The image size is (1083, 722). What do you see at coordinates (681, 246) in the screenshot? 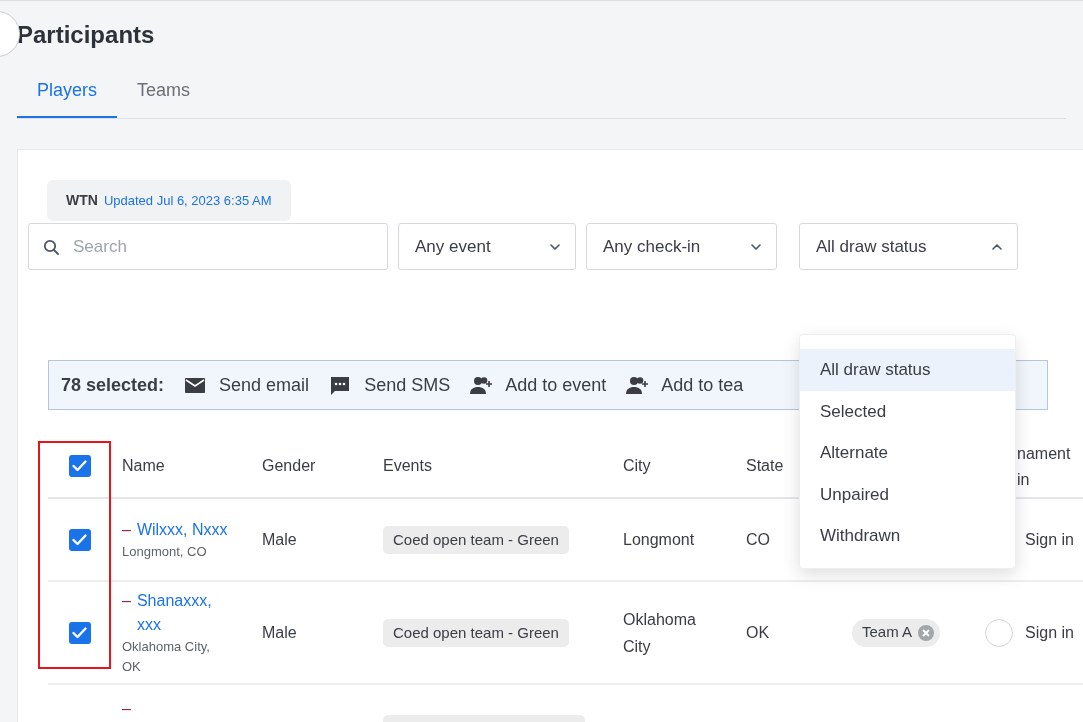
I see `filter-dropdown: Any check-in` at bounding box center [681, 246].